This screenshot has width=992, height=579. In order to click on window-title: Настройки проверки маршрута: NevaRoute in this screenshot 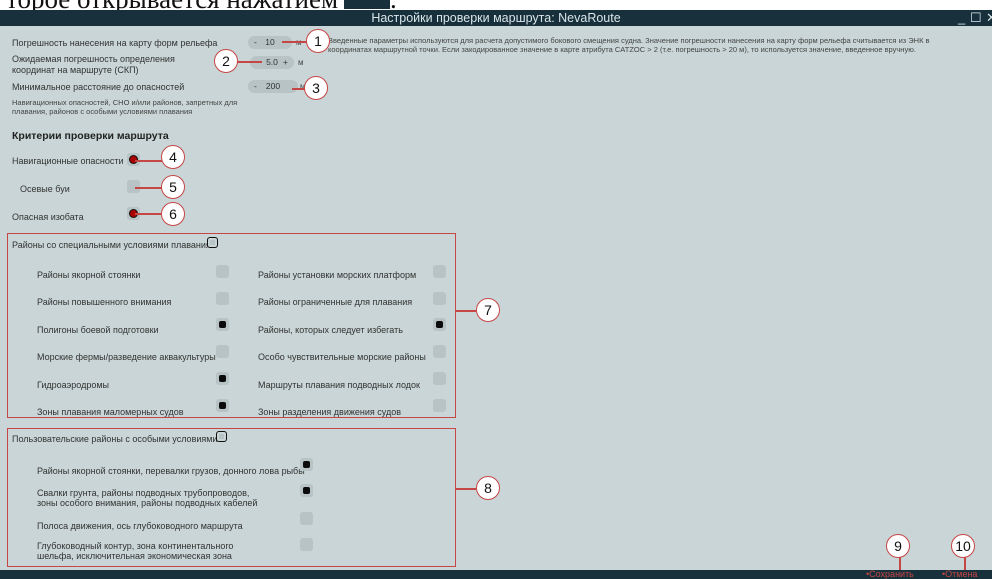, I will do `click(496, 18)`.